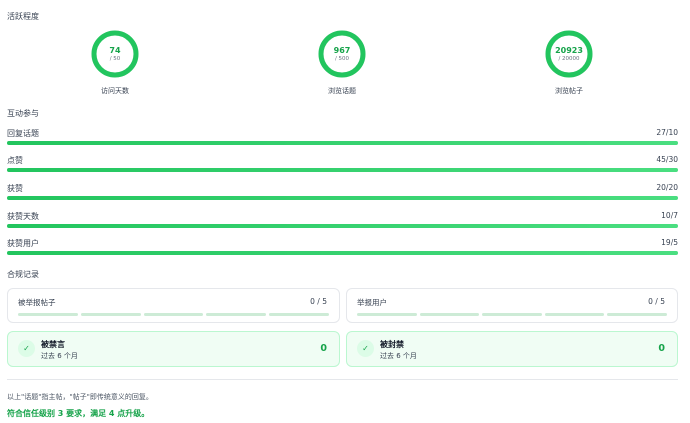 This screenshot has width=690, height=423. What do you see at coordinates (372, 302) in the screenshot?
I see `card-title: 举报用户` at bounding box center [372, 302].